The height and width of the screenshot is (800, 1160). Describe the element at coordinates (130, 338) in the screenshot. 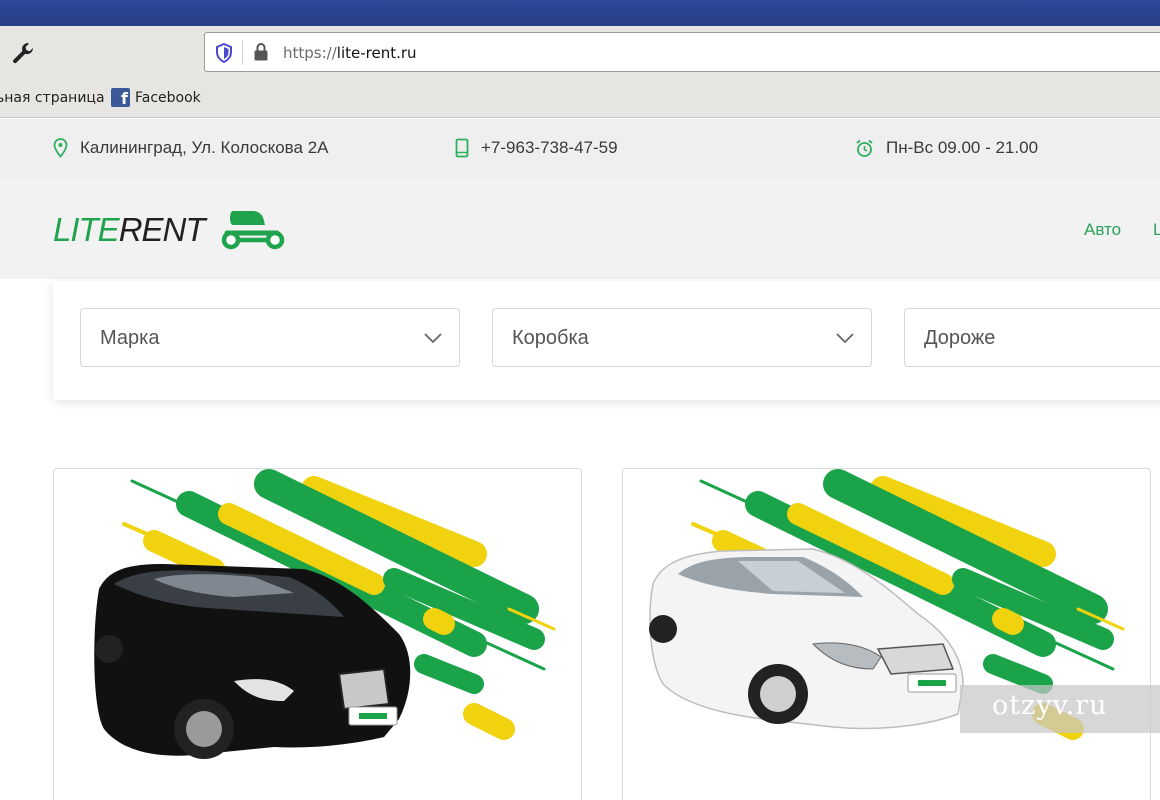

I see `brand-select-value: Марка` at that location.